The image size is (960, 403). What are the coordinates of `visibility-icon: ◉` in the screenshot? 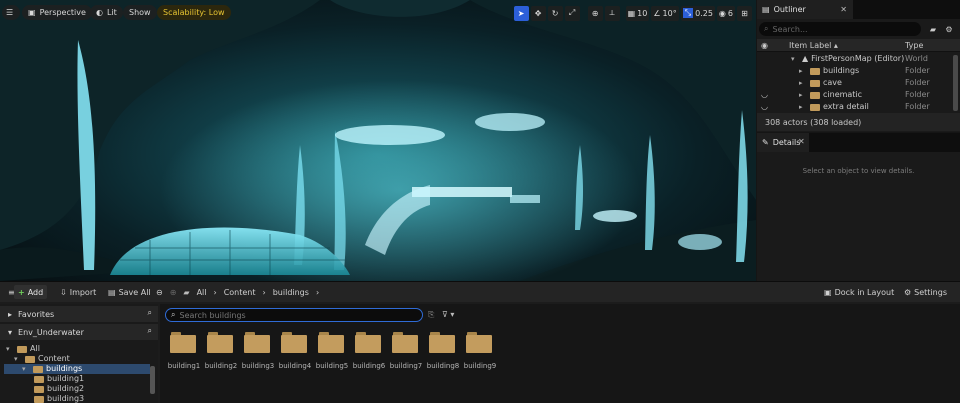 It's located at (764, 45).